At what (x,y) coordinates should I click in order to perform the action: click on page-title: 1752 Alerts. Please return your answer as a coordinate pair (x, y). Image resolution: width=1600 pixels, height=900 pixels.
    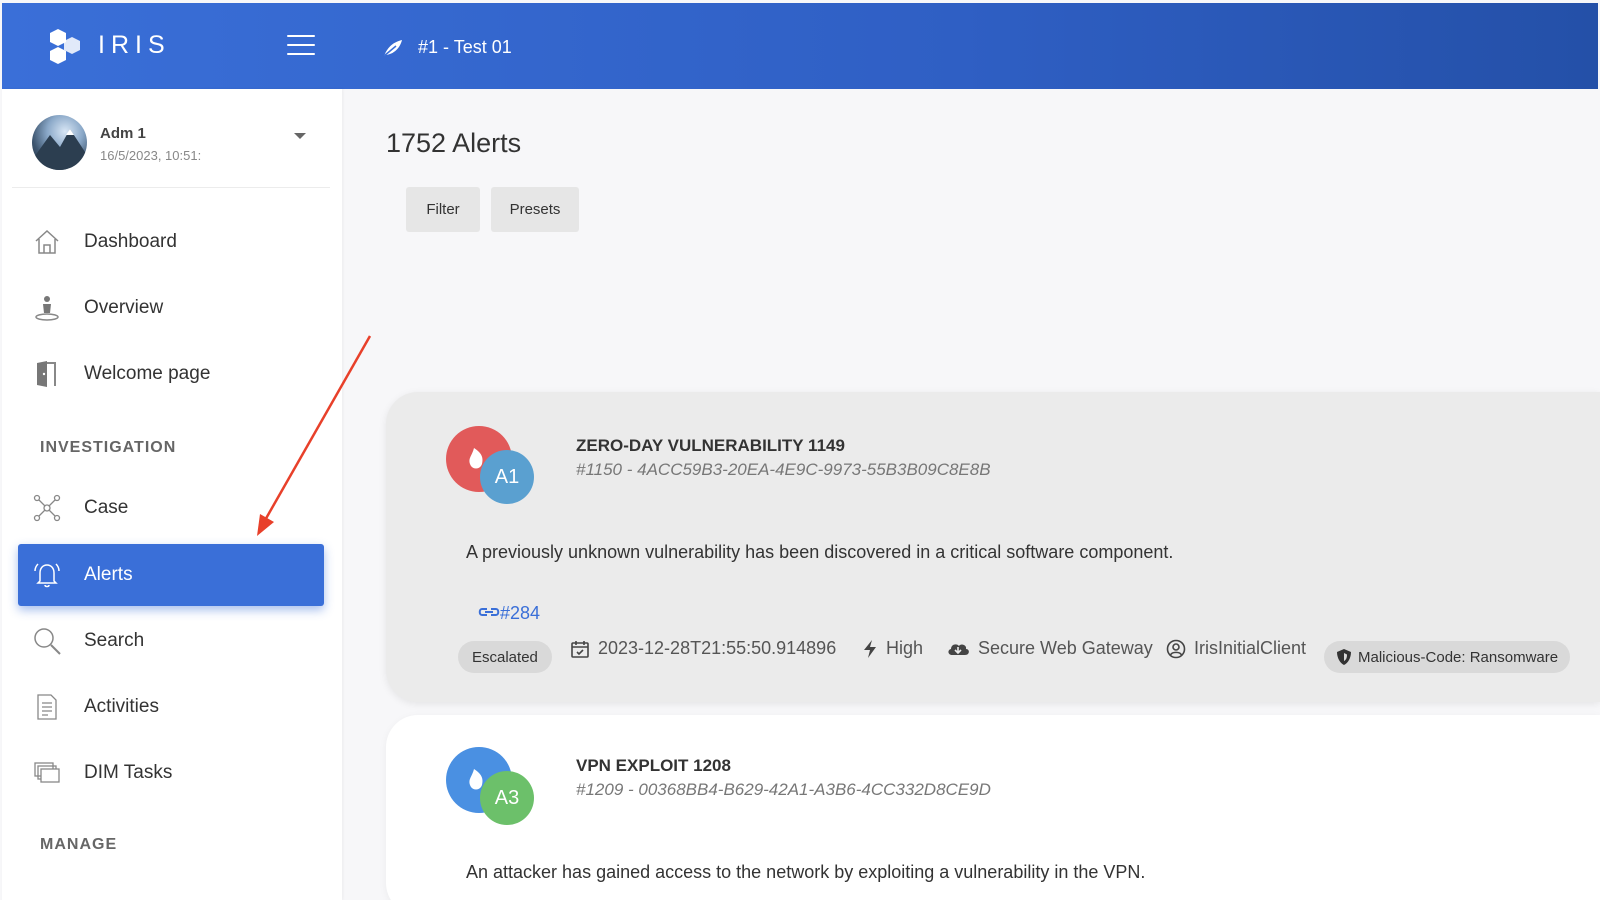
    Looking at the image, I should click on (454, 143).